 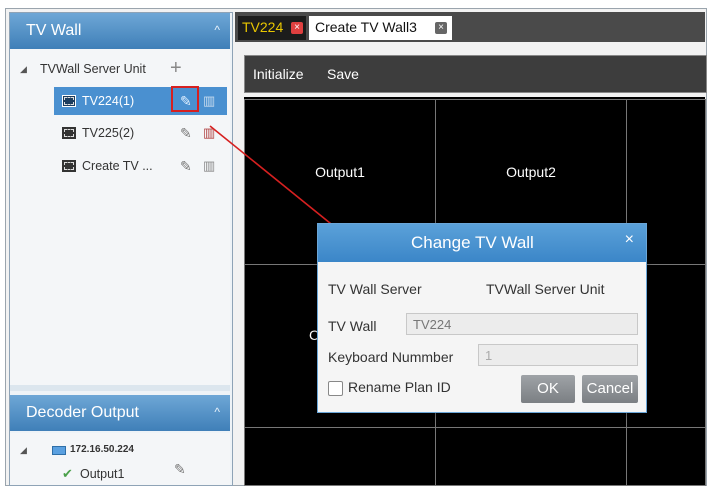 What do you see at coordinates (629, 240) in the screenshot?
I see `close-icon: ×` at bounding box center [629, 240].